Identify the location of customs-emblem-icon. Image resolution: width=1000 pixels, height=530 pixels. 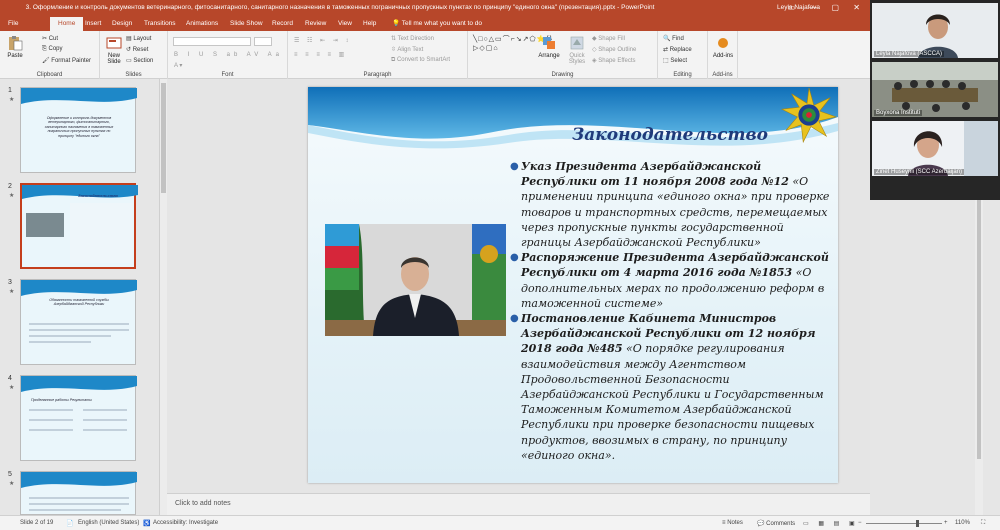
(809, 115).